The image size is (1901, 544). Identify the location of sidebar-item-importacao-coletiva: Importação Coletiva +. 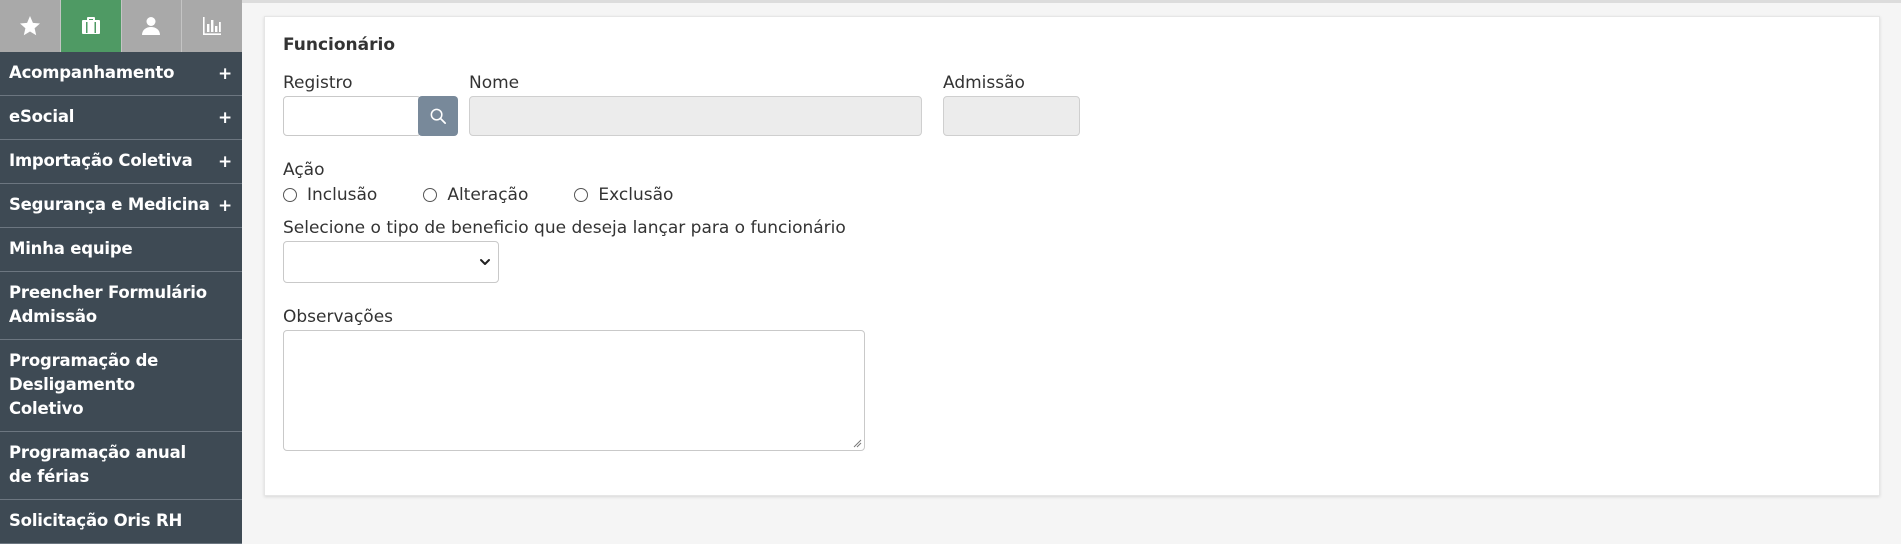
(121, 162).